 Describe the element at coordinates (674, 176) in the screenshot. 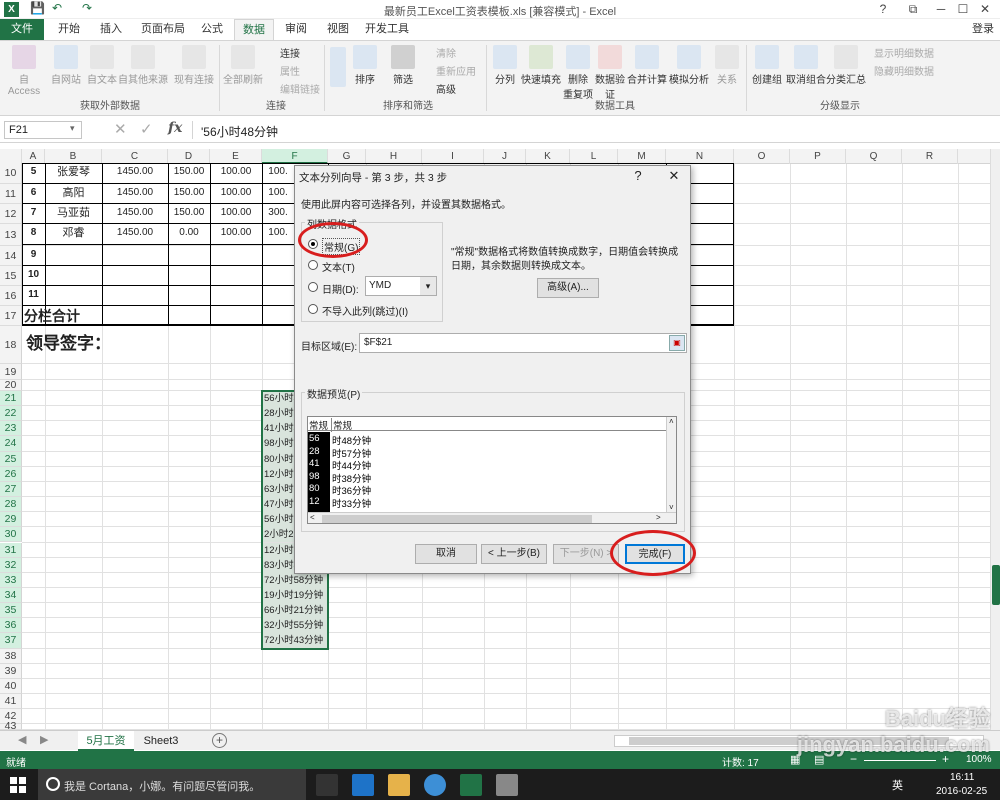

I see `dialog-close-button: ✕` at that location.